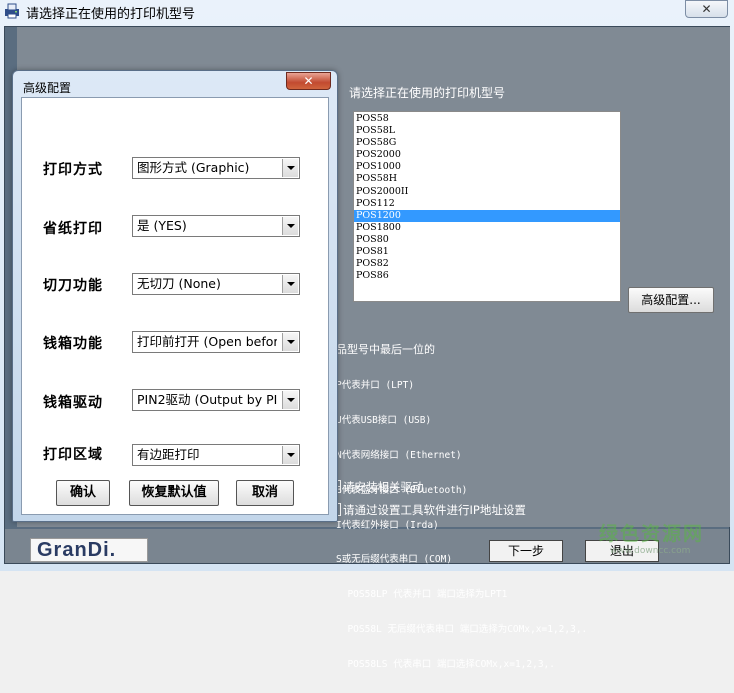  What do you see at coordinates (487, 179) in the screenshot?
I see `printer-model-item: POS58H` at bounding box center [487, 179].